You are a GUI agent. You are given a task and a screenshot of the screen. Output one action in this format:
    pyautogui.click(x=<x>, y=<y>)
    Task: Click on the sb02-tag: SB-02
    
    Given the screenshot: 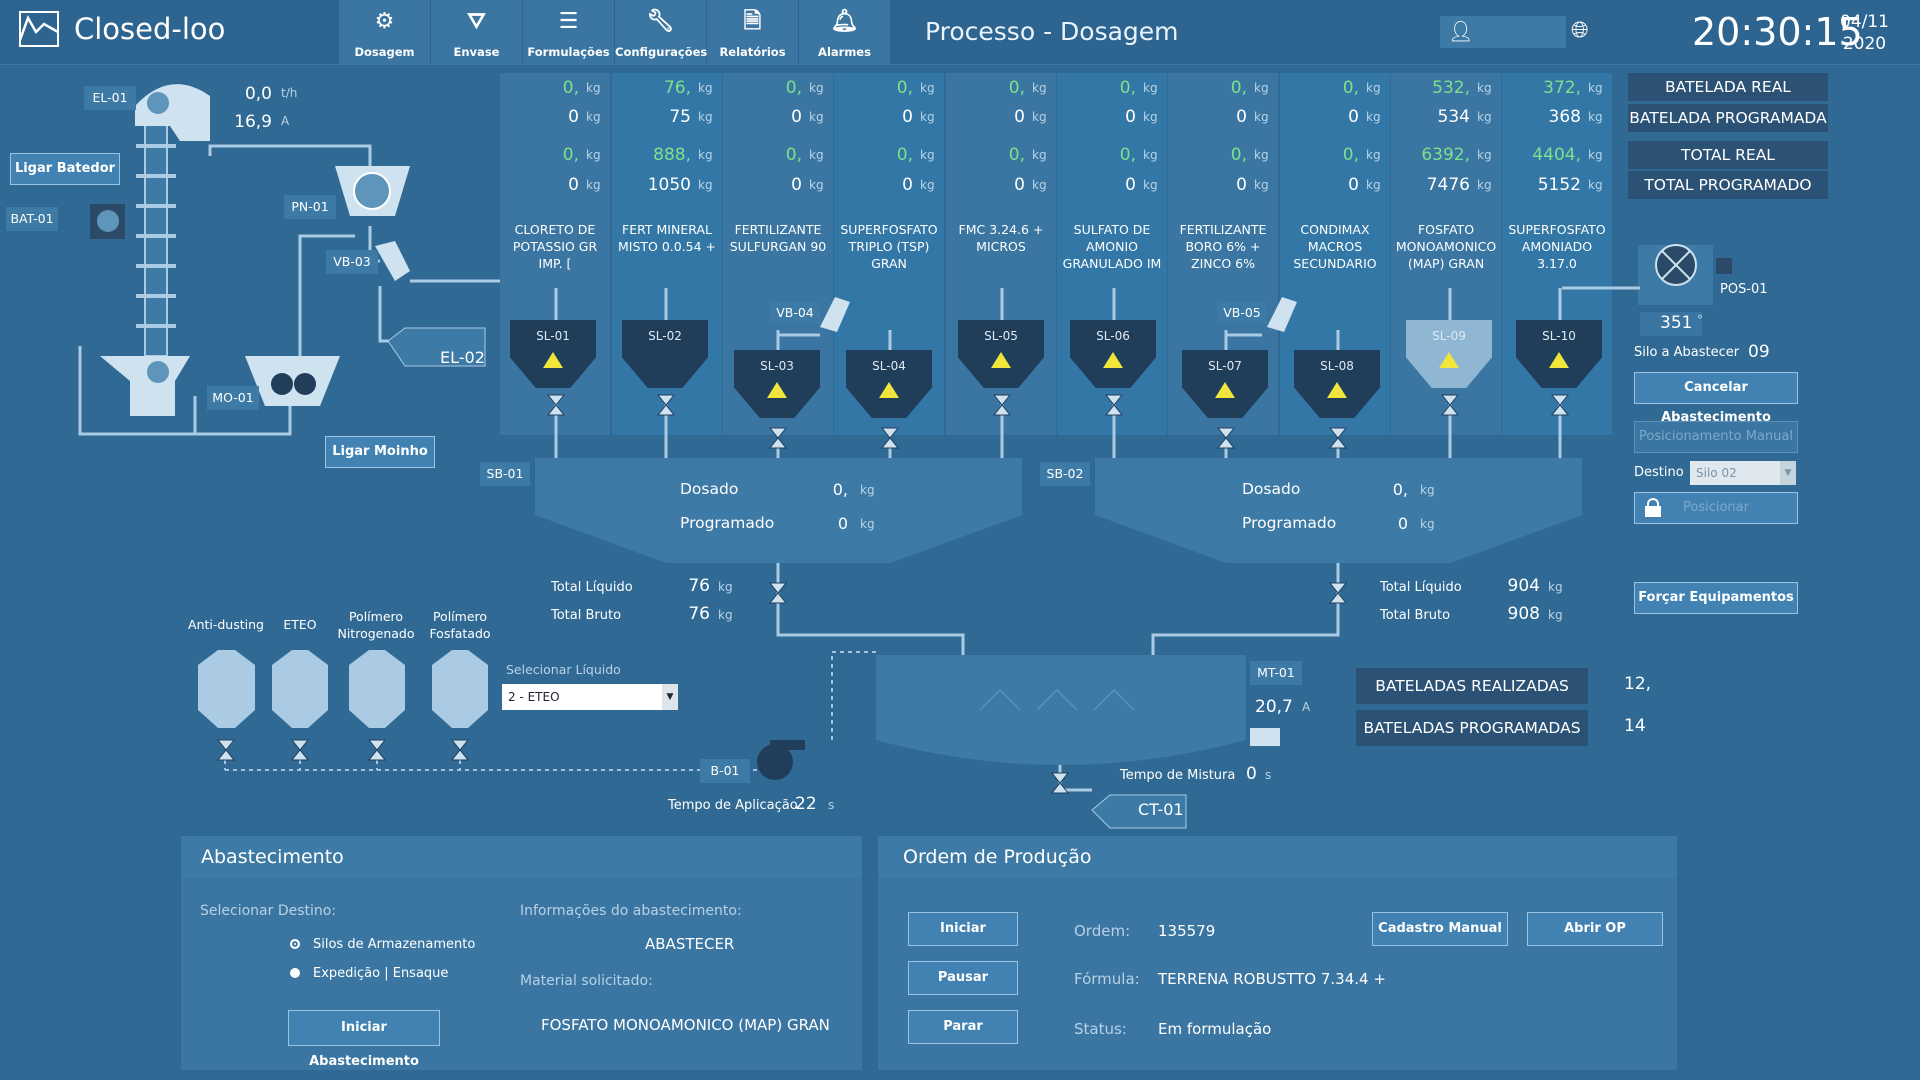 What is the action you would take?
    pyautogui.click(x=1065, y=474)
    